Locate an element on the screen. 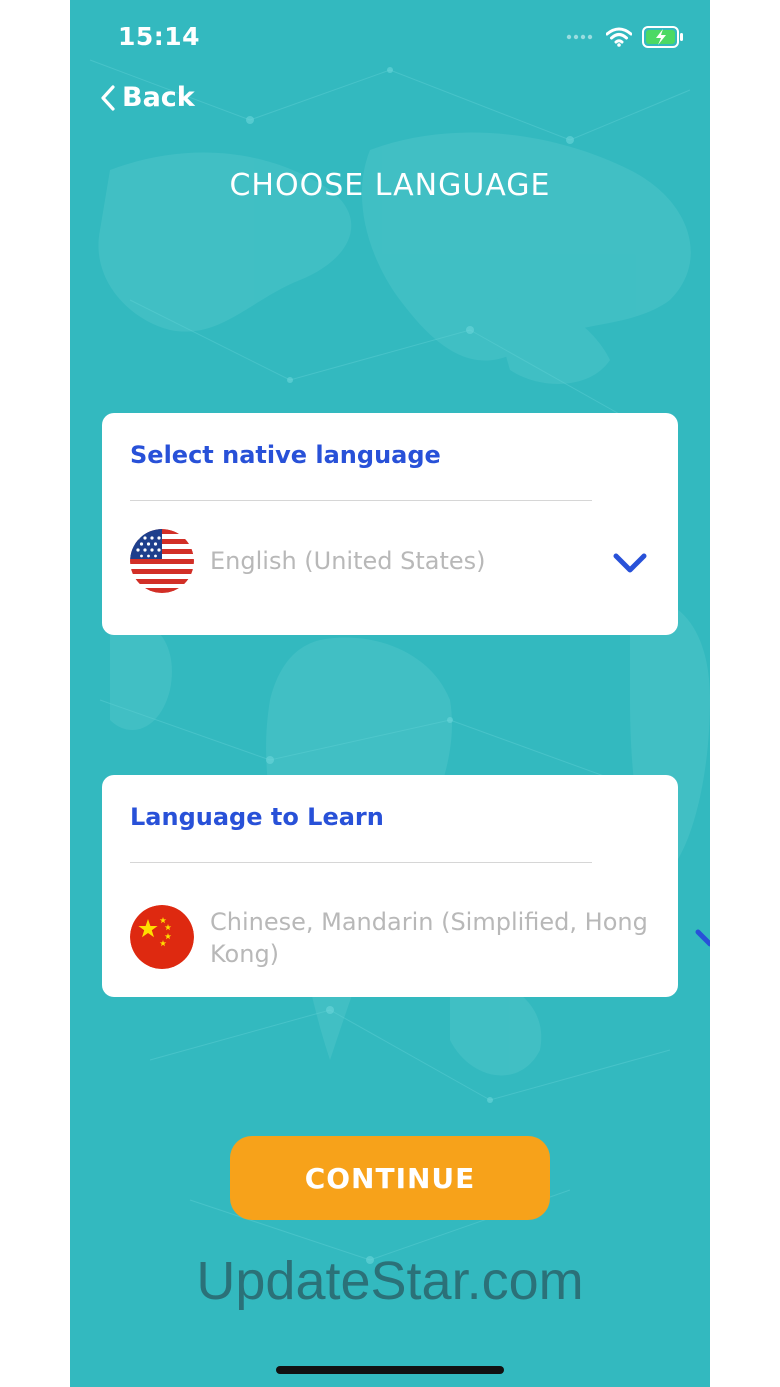  status-bar: 15:14 is located at coordinates (390, 40).